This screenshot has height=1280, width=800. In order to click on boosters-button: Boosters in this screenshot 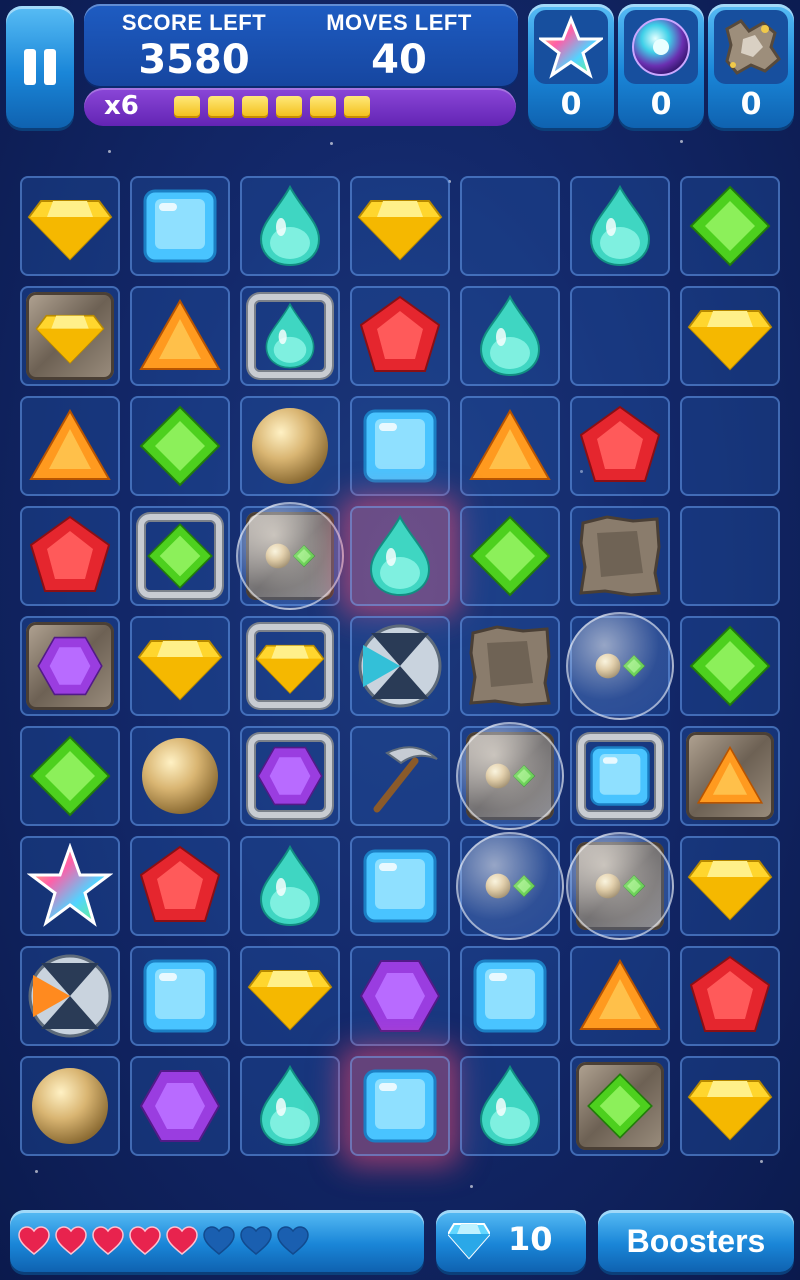, I will do `click(696, 1241)`.